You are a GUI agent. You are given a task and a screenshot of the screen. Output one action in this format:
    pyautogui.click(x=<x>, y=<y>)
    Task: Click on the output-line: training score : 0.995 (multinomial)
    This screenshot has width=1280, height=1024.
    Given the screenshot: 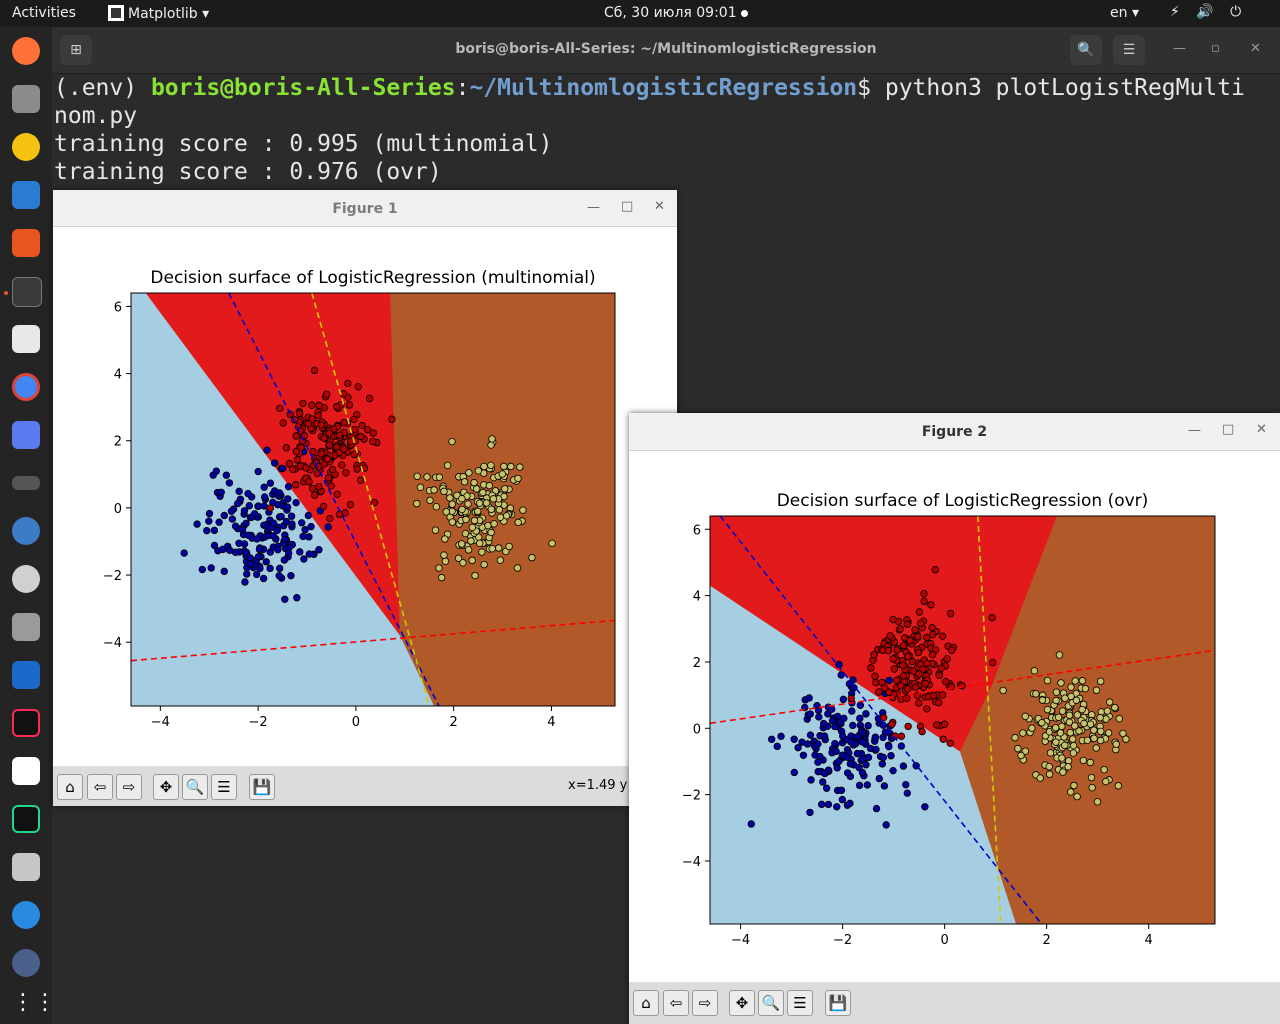 What is the action you would take?
    pyautogui.click(x=303, y=144)
    